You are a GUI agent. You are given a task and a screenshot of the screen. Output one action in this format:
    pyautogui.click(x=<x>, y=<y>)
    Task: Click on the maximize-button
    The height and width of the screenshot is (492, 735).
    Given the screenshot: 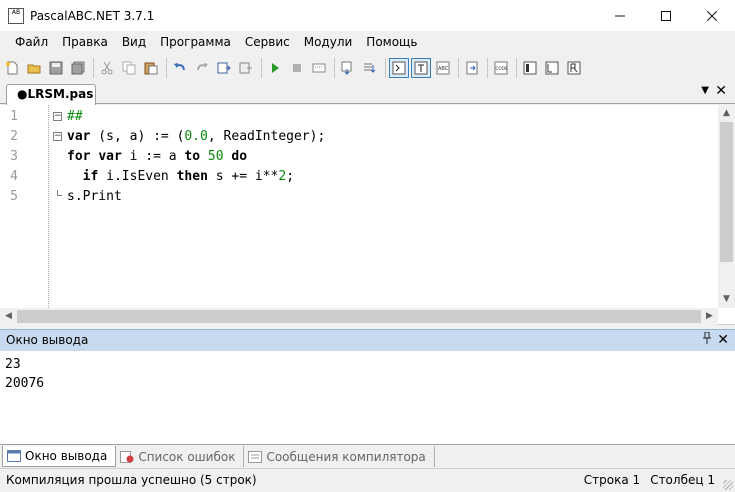 What is the action you would take?
    pyautogui.click(x=666, y=15)
    